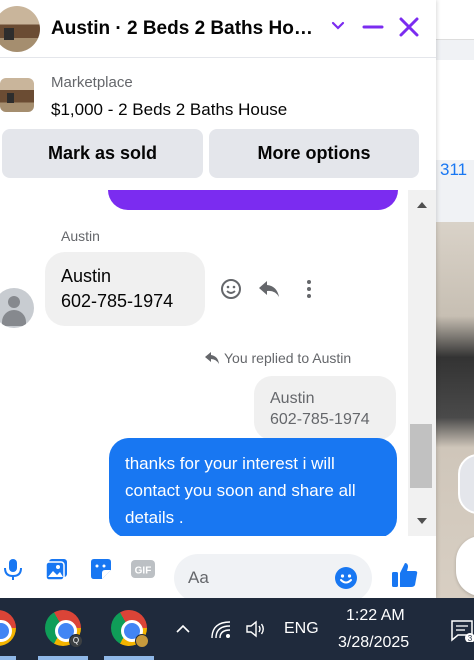 The width and height of the screenshot is (474, 660). I want to click on taskbar: Q ENG 1:22 AM 3/28/2025 3, so click(237, 629).